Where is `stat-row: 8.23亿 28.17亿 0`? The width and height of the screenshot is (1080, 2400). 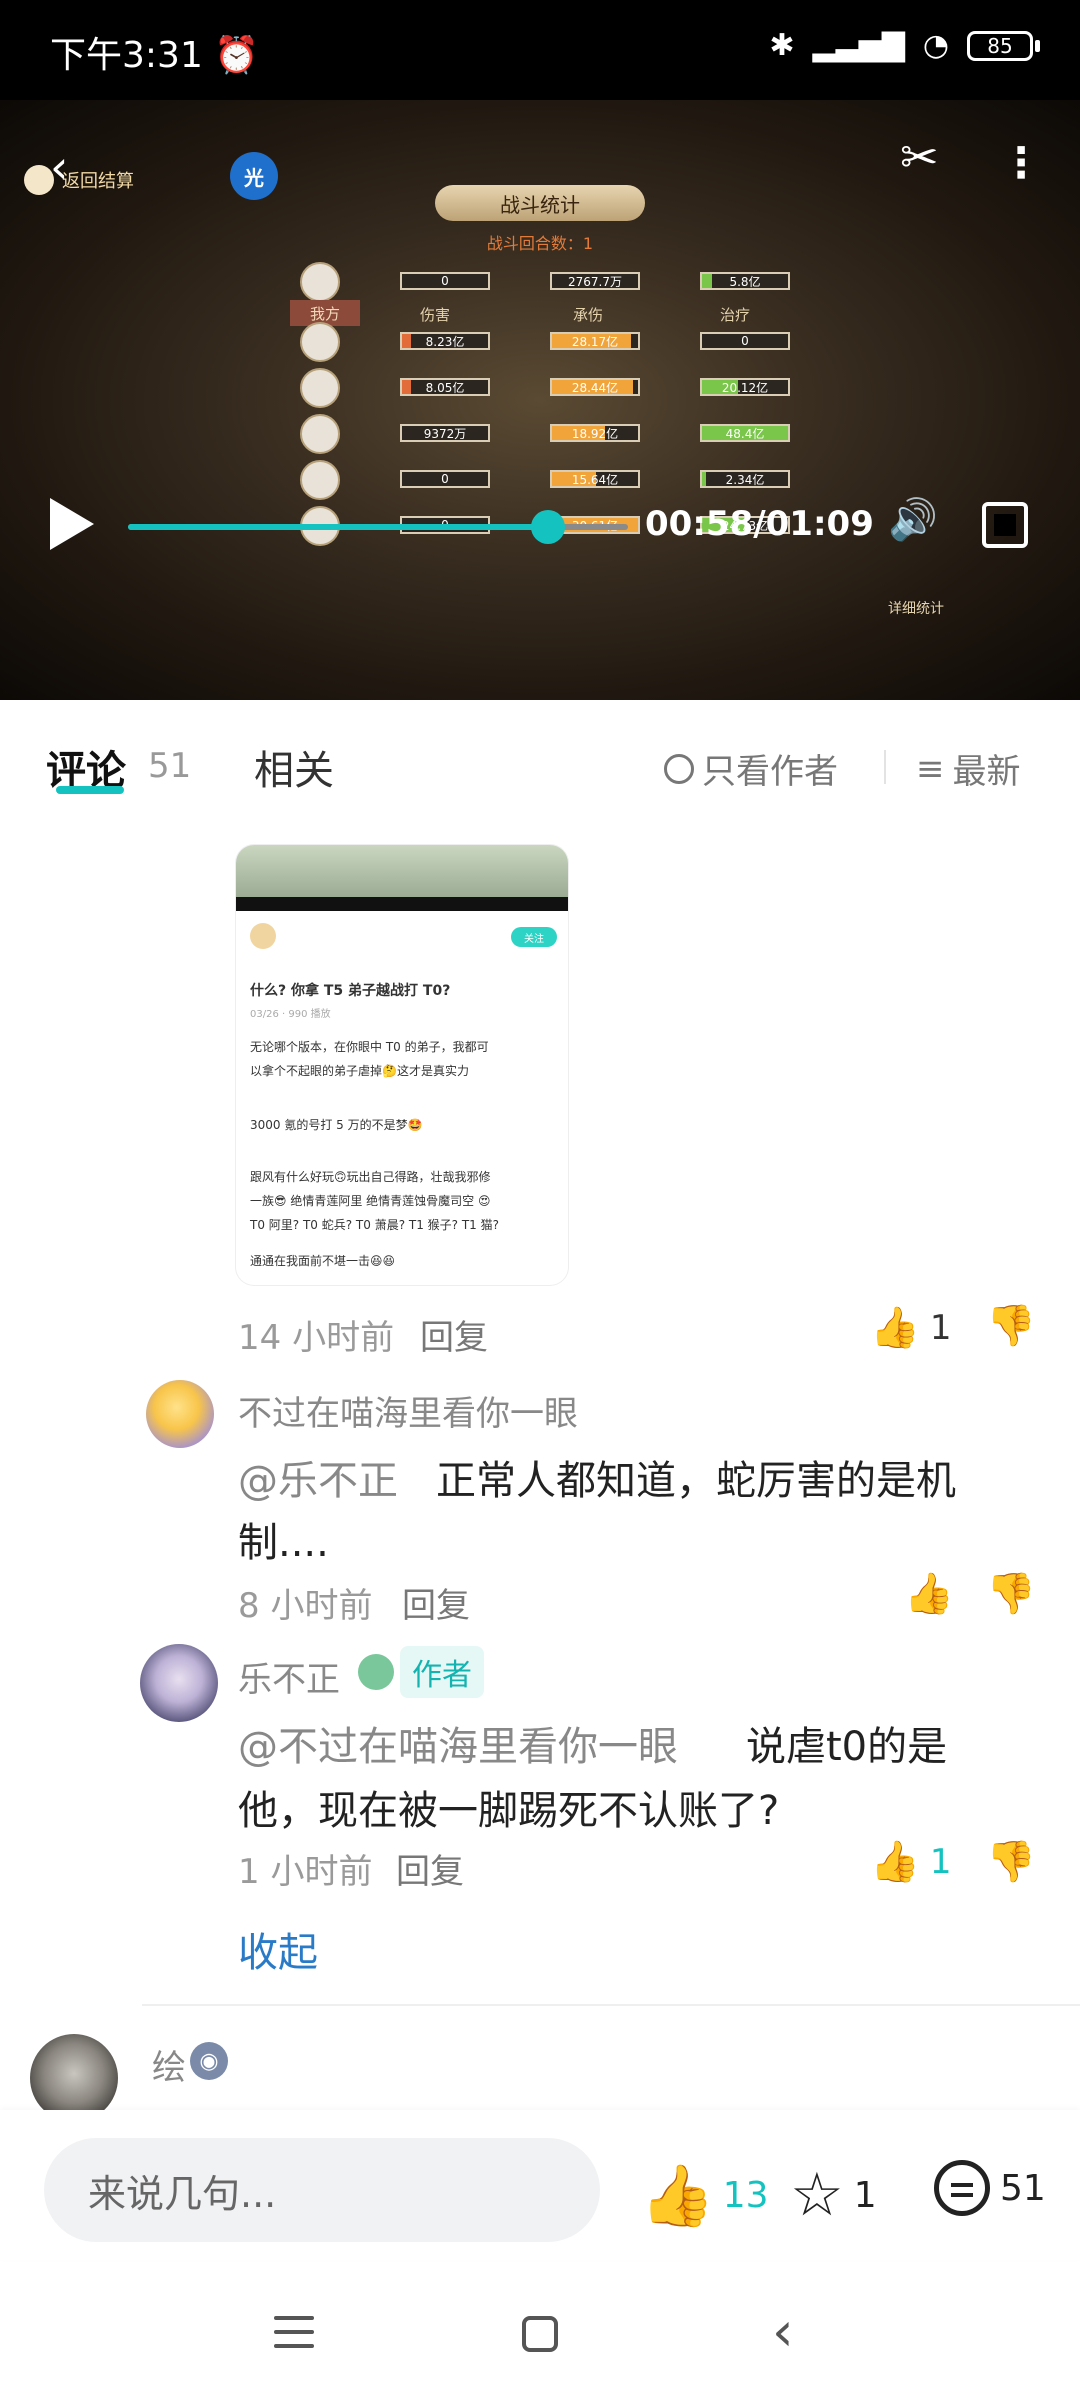 stat-row: 8.23亿 28.17亿 0 is located at coordinates (550, 342).